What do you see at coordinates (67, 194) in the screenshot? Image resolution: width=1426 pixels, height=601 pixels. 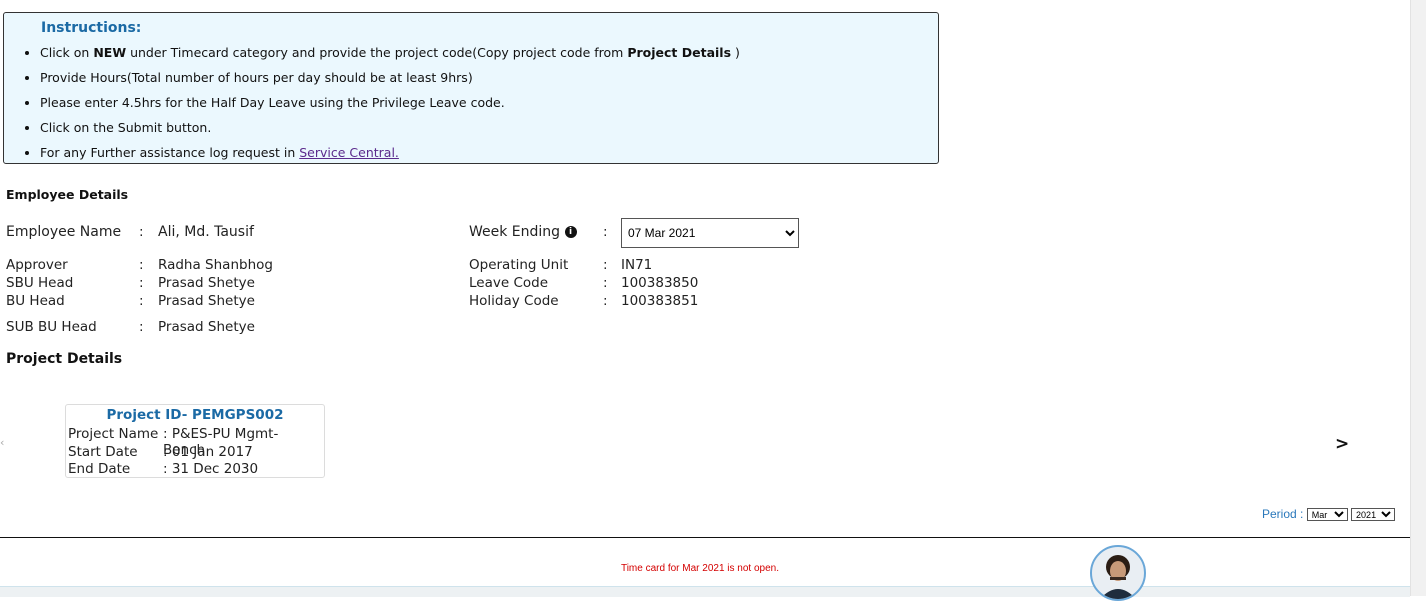 I see `employee-details-title: Employee Details` at bounding box center [67, 194].